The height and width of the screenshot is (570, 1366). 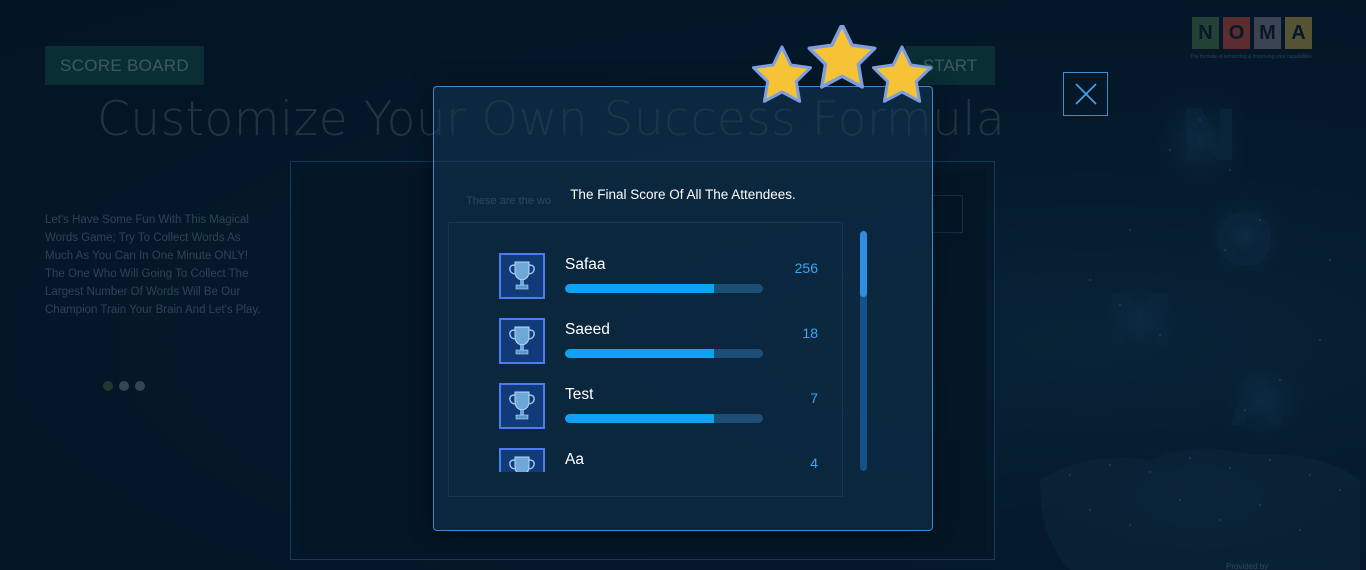 I want to click on attendee-score: 4, so click(x=814, y=463).